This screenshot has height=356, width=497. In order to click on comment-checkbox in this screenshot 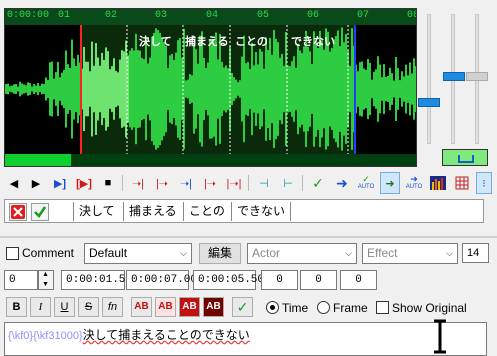, I will do `click(12, 253)`.